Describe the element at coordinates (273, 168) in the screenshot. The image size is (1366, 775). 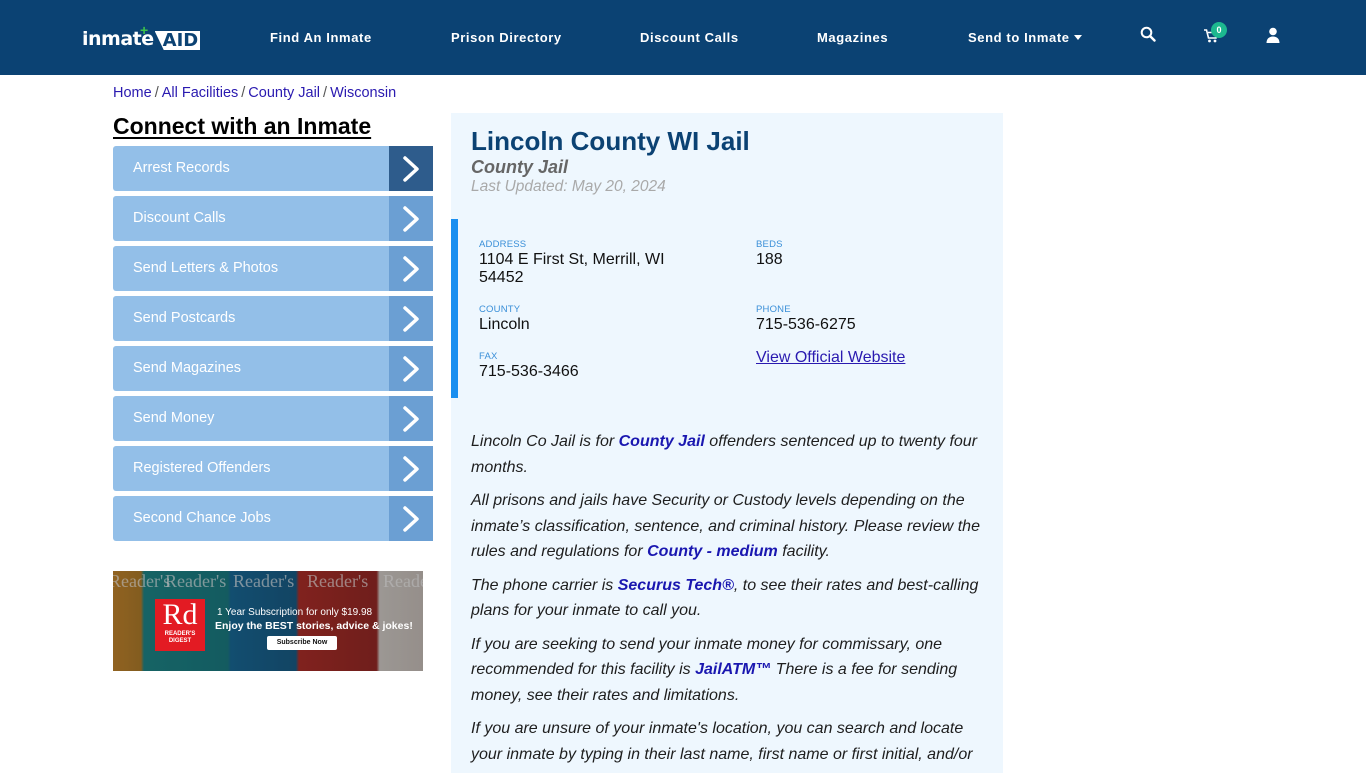
I see `sidebar-item-arrest-records: Arrest Records` at that location.